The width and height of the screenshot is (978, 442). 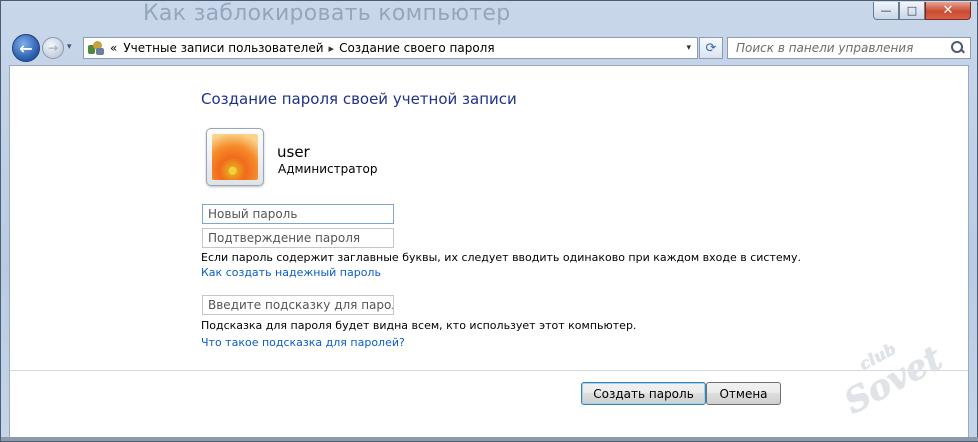 What do you see at coordinates (96, 48) in the screenshot?
I see `control-panel-icon` at bounding box center [96, 48].